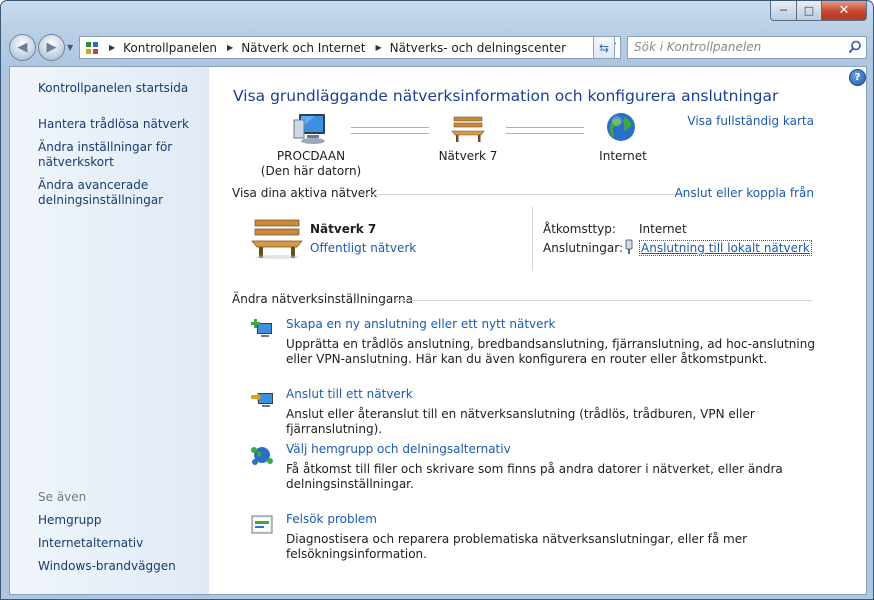 The width and height of the screenshot is (874, 600). What do you see at coordinates (468, 129) in the screenshot?
I see `bench-icon` at bounding box center [468, 129].